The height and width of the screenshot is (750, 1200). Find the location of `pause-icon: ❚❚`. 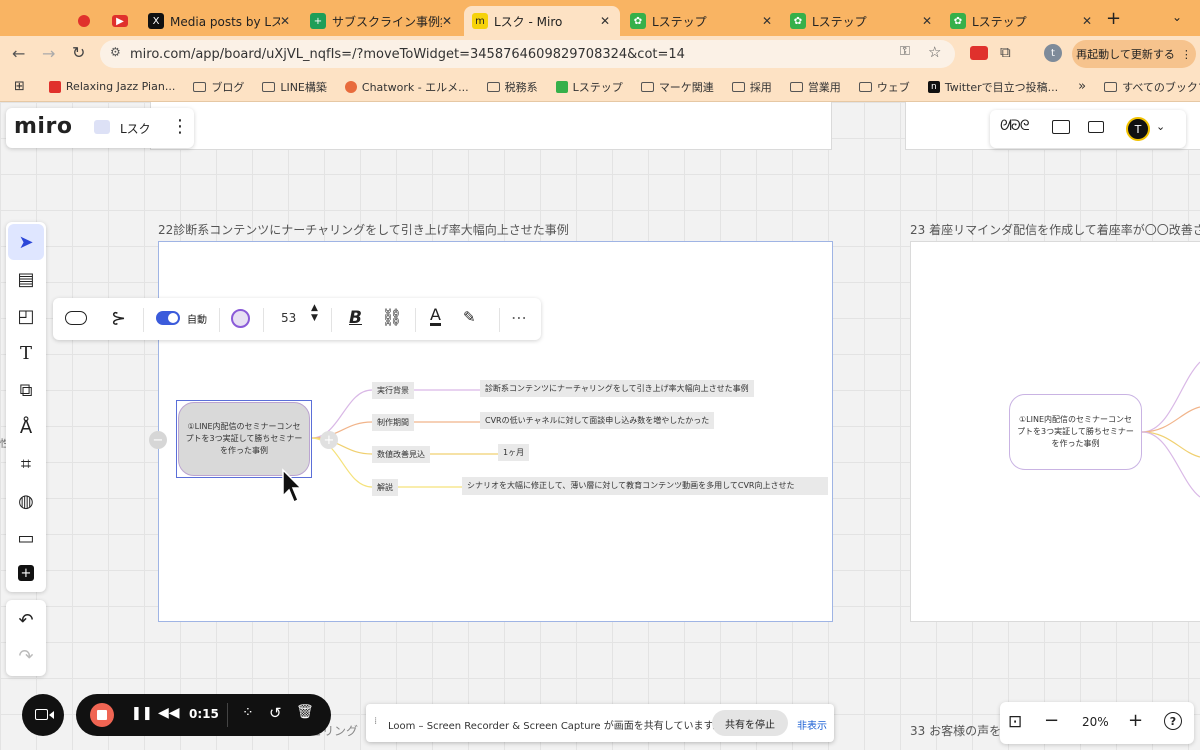

pause-icon: ❚❚ is located at coordinates (142, 713).